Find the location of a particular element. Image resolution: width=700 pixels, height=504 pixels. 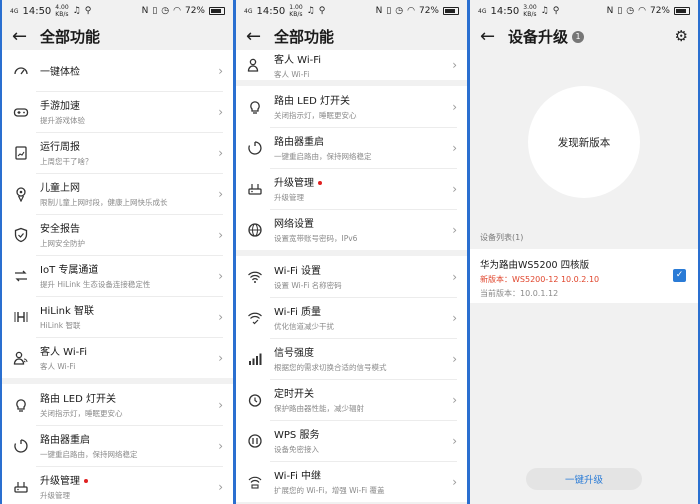

child-icon is located at coordinates (21, 194).